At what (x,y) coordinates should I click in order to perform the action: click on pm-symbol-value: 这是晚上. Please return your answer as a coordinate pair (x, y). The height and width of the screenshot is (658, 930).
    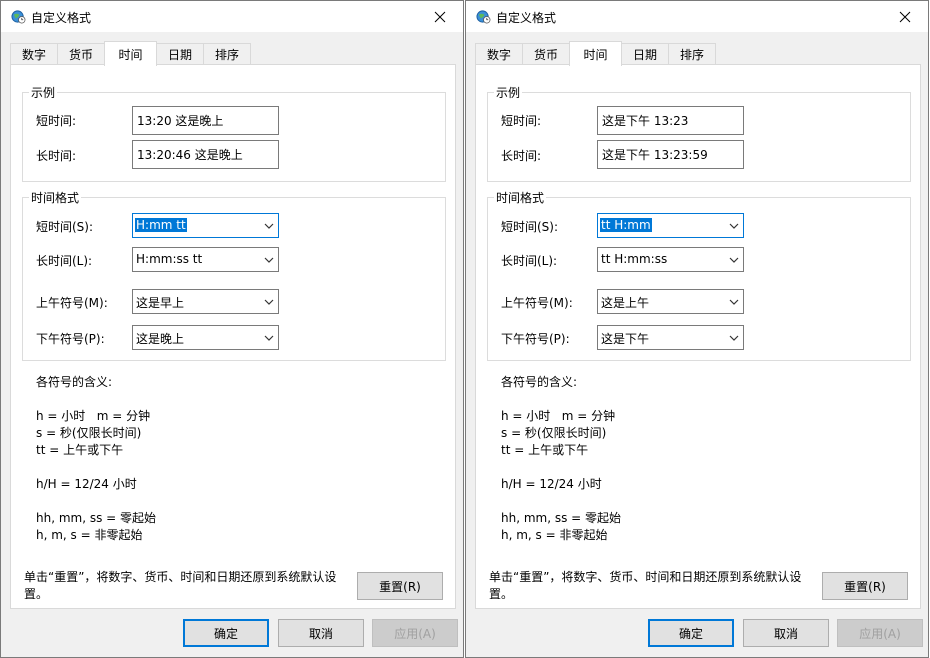
    Looking at the image, I should click on (160, 339).